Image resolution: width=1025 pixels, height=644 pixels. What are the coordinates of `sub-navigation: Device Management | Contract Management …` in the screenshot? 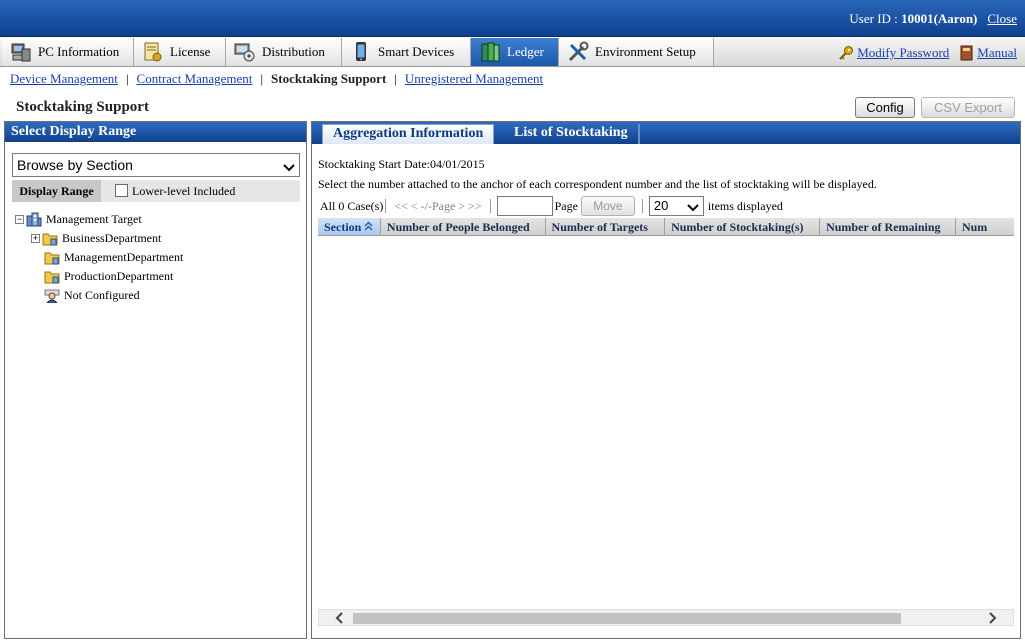 It's located at (276, 79).